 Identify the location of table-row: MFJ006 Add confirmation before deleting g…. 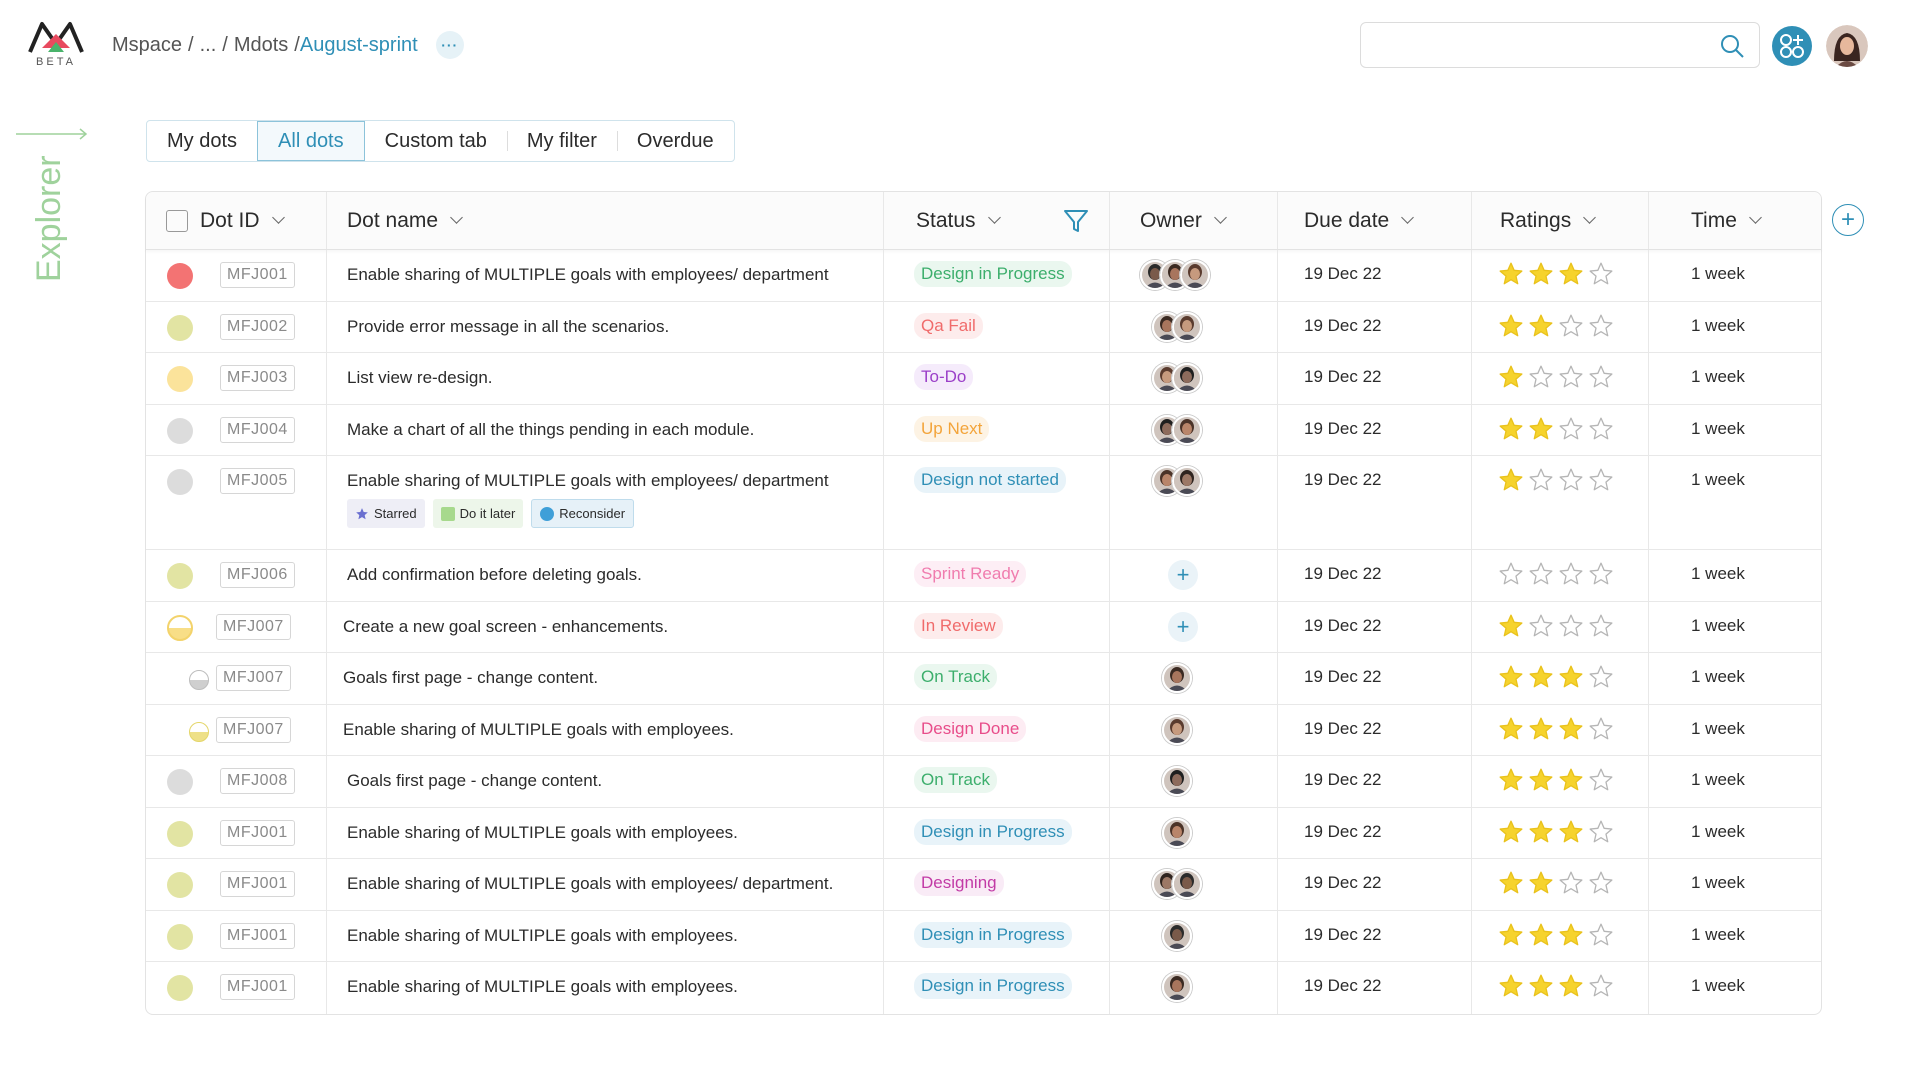
(983, 576).